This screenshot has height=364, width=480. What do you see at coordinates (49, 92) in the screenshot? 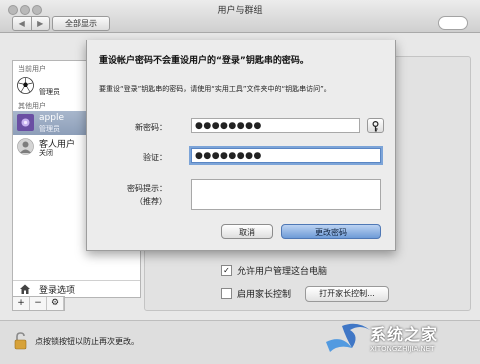
I see `current-user-role: 管理员` at bounding box center [49, 92].